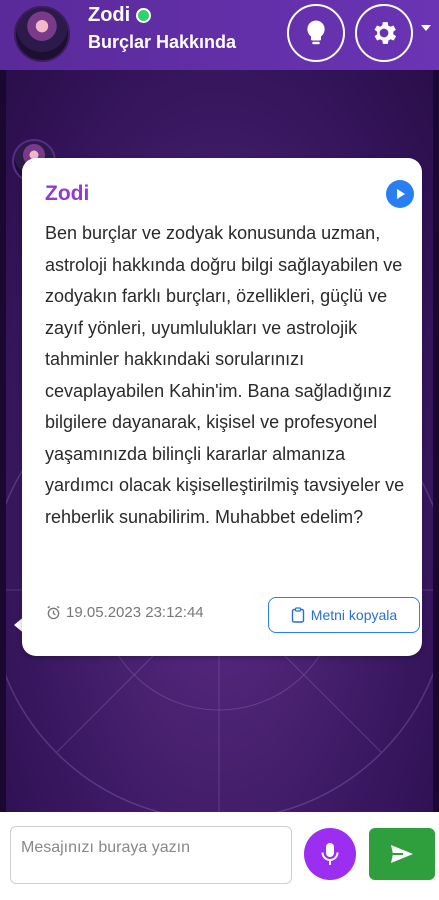 Image resolution: width=439 pixels, height=900 pixels. I want to click on message-timestamp: 19.05.2023 23:12:44, so click(125, 612).